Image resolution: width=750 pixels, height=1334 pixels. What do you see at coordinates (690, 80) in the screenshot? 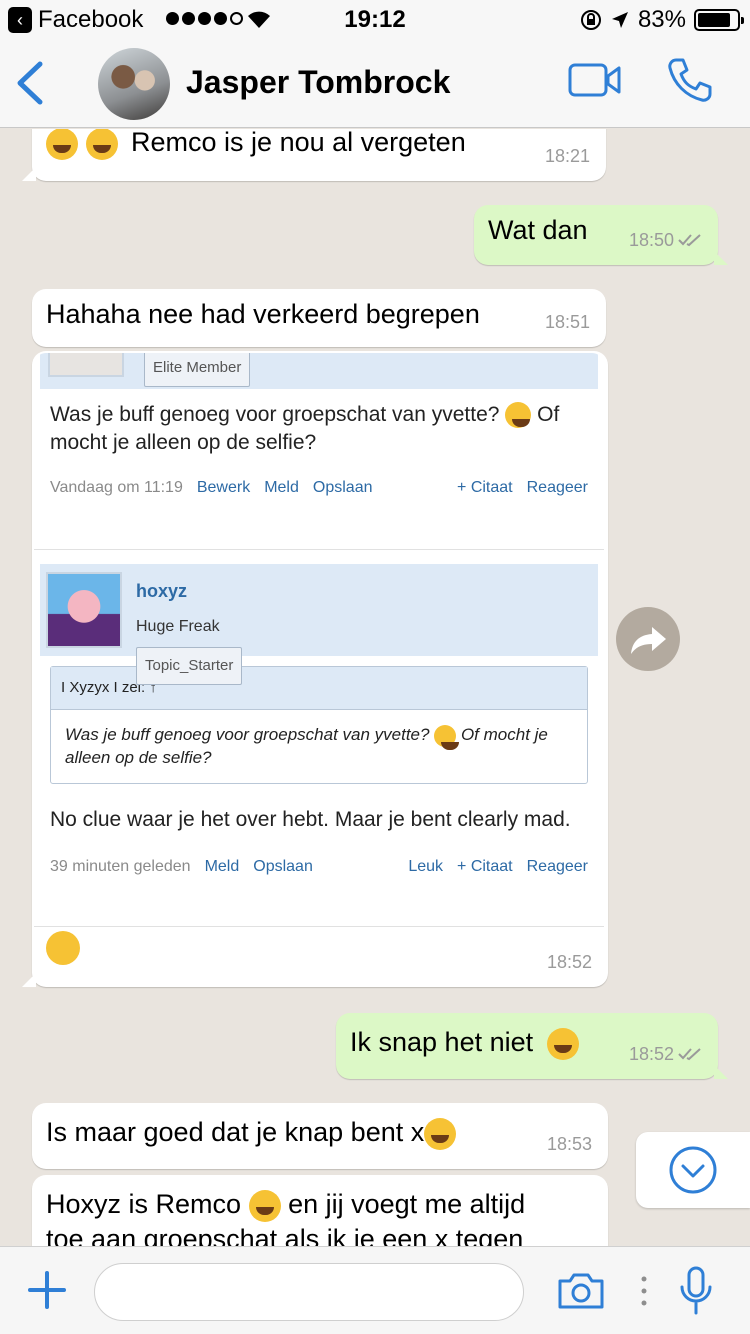
I see `phone-icon` at bounding box center [690, 80].